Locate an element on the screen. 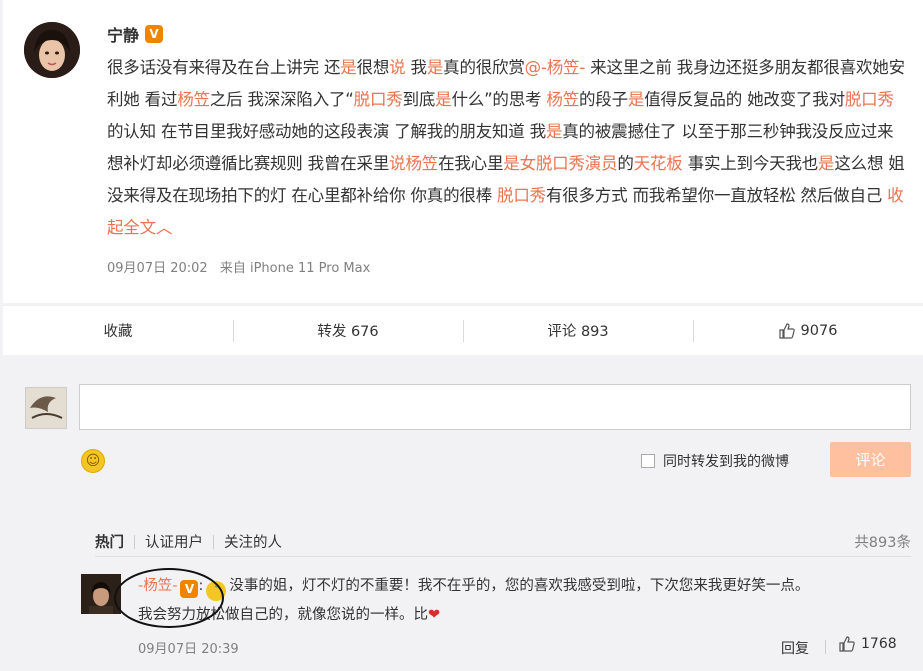 This screenshot has width=923, height=671. heart-icon: ❤ is located at coordinates (434, 615).